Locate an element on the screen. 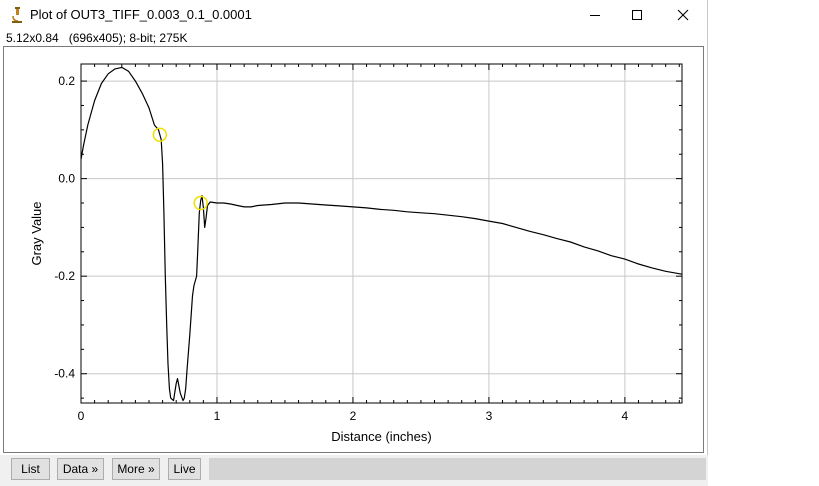 This screenshot has width=819, height=486. minimize-button is located at coordinates (595, 15).